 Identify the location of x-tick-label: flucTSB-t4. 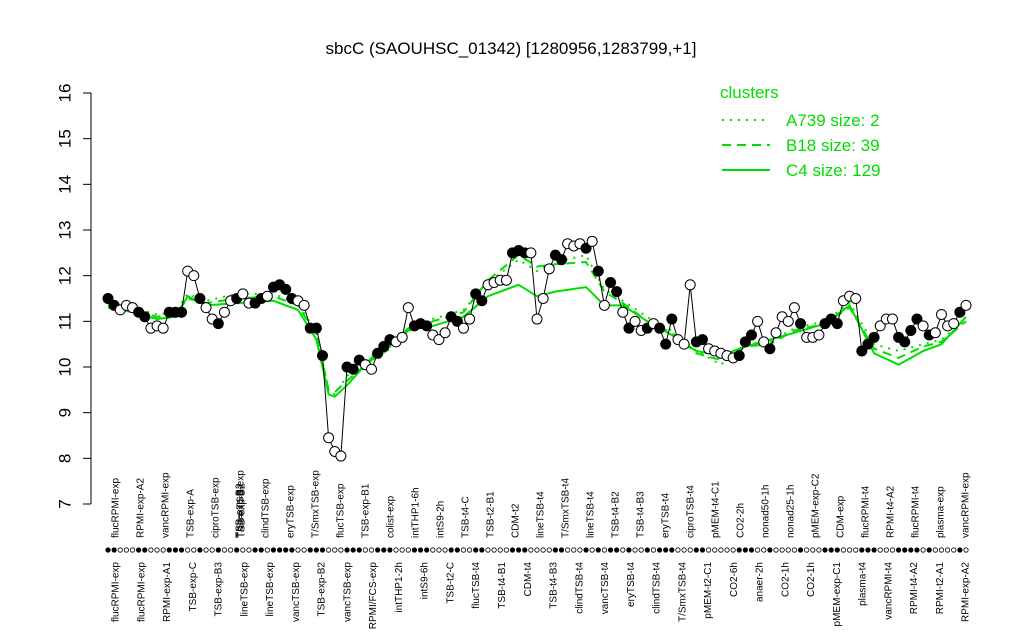
(476, 585).